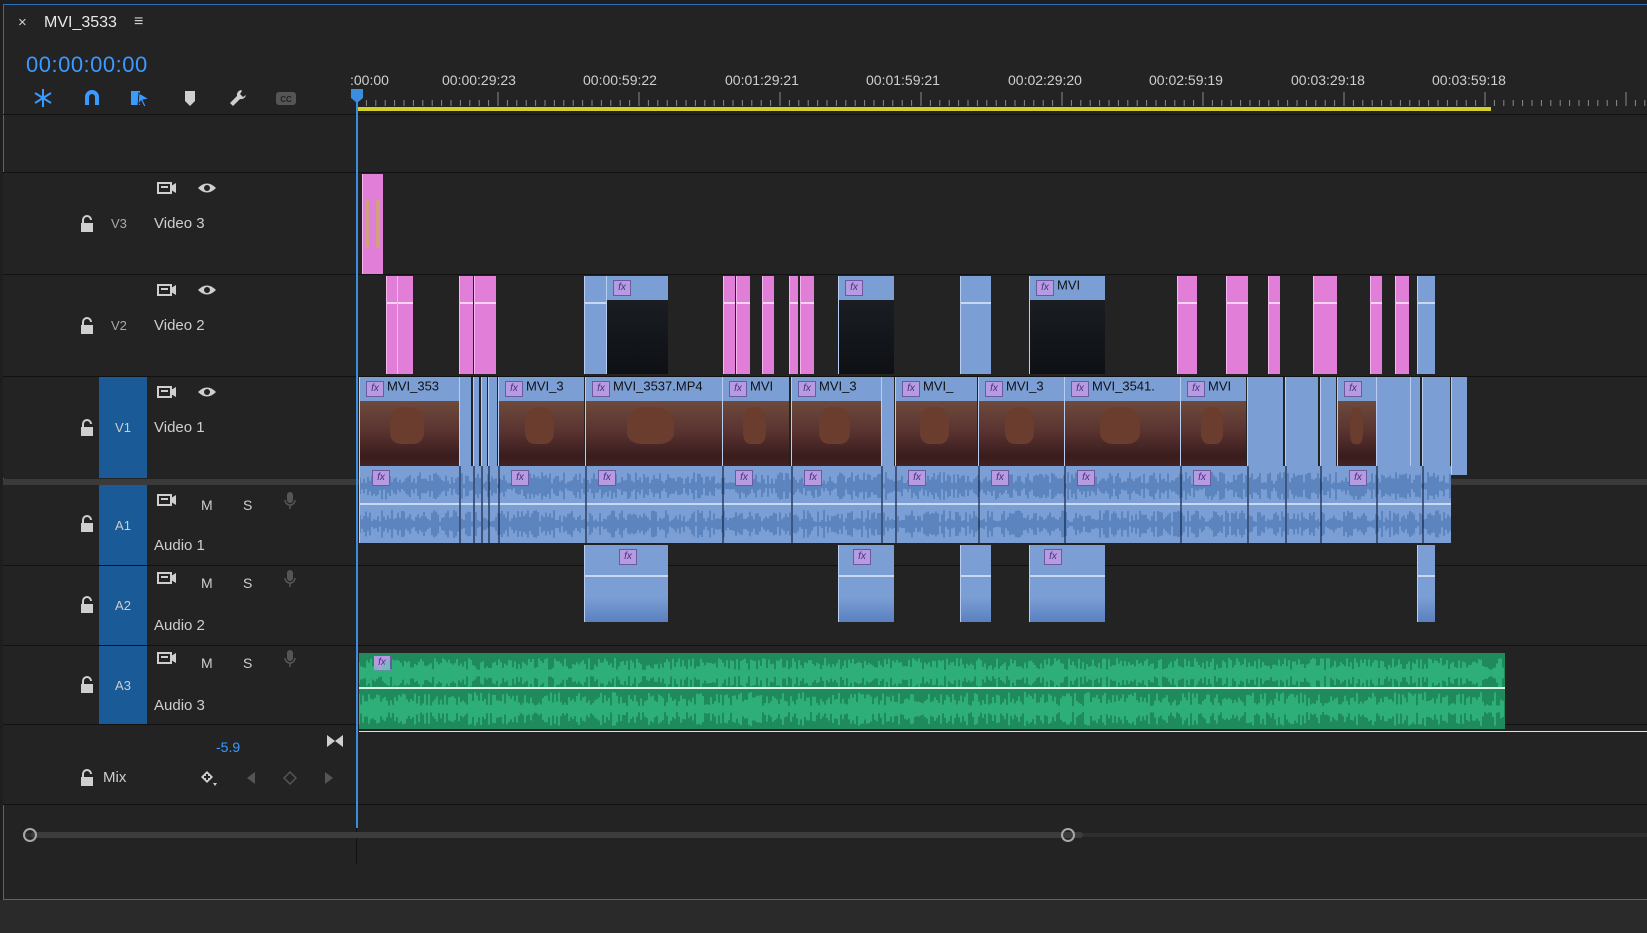 This screenshot has height=933, width=1647. I want to click on source-patch-v1: V1, so click(123, 427).